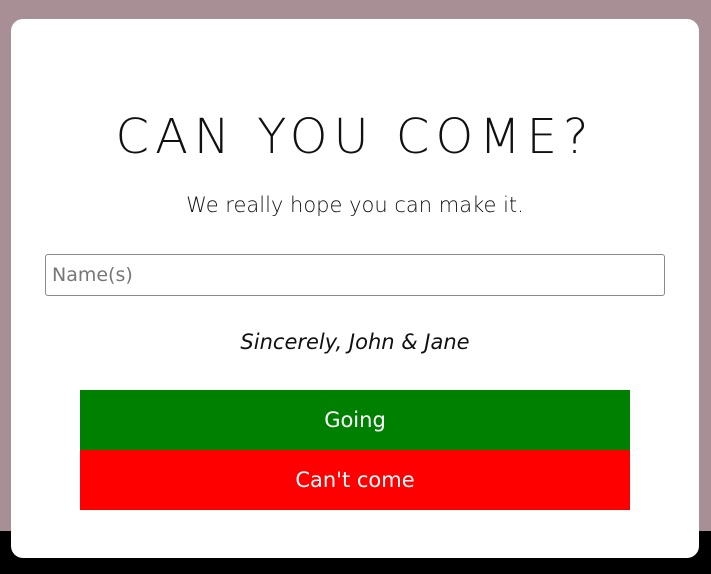 This screenshot has height=574, width=711. I want to click on modal-subtitle: We really hope you can make it., so click(355, 205).